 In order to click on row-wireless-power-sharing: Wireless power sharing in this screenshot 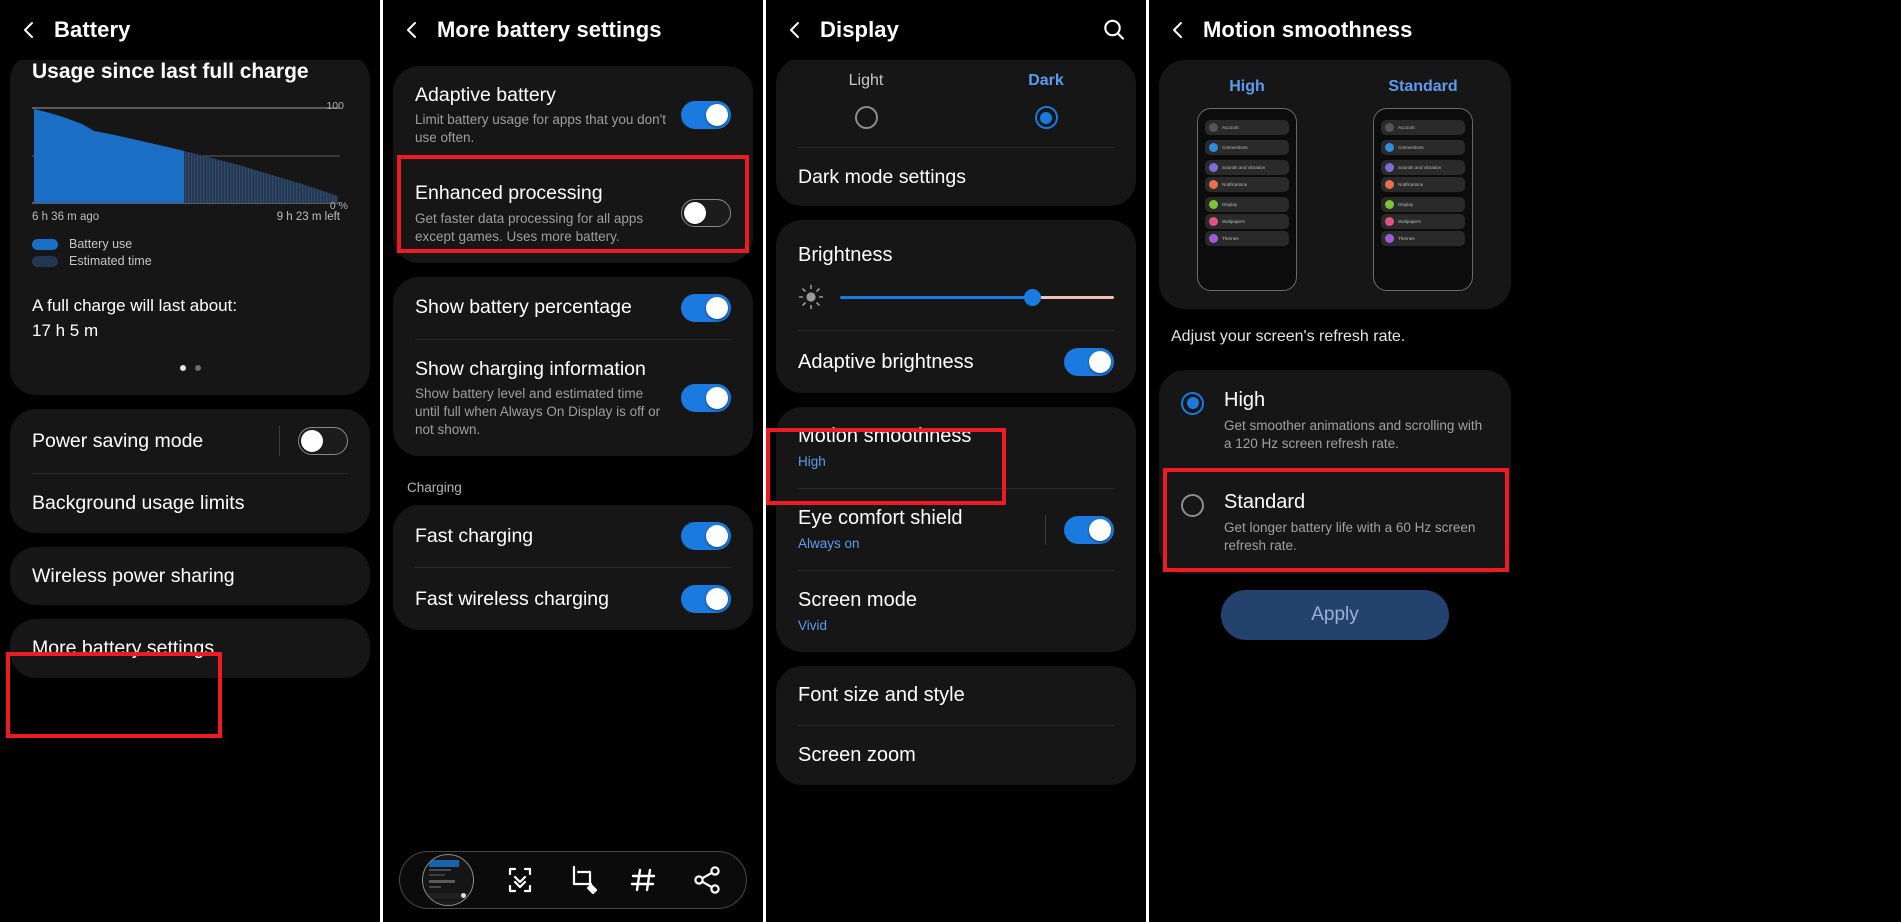, I will do `click(190, 576)`.